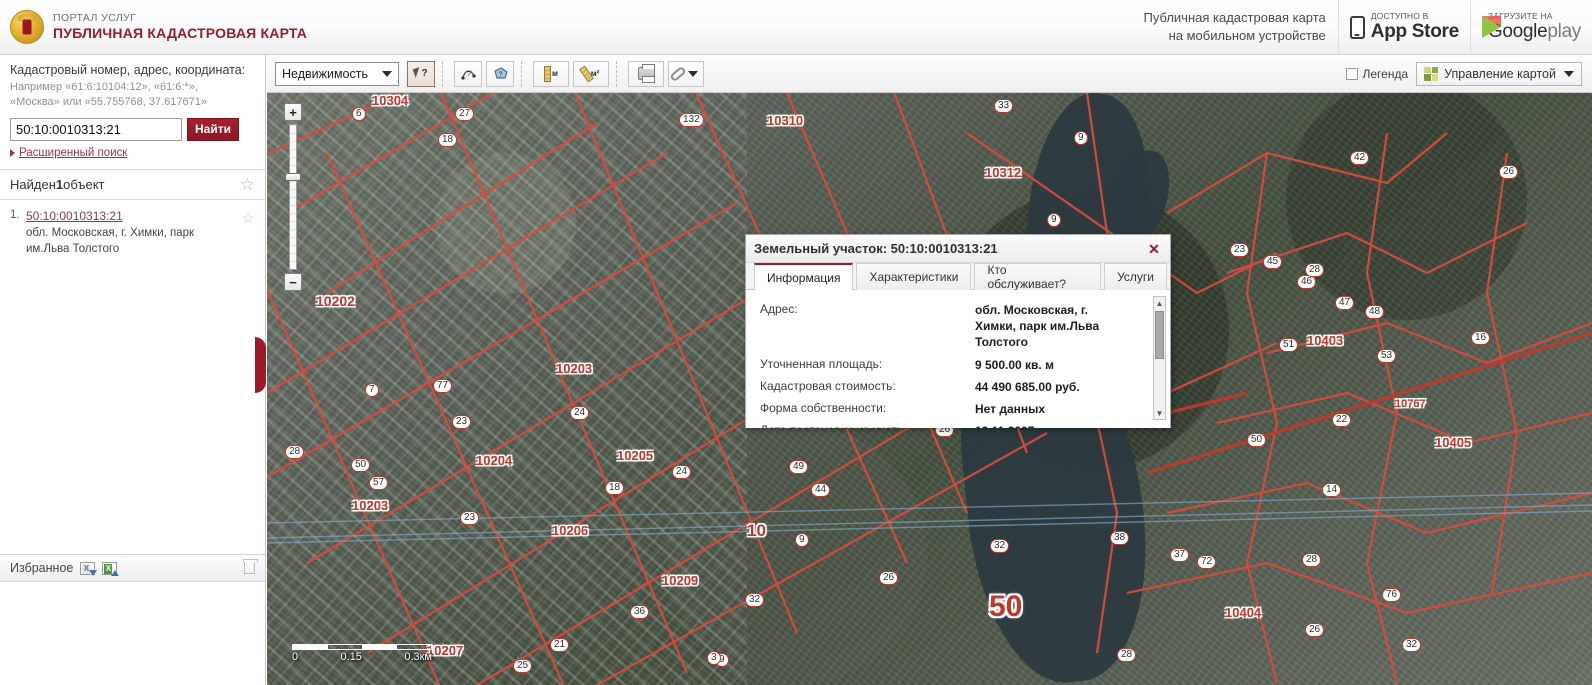 Image resolution: width=1592 pixels, height=685 pixels. Describe the element at coordinates (213, 129) in the screenshot. I see `search-button: Найти` at that location.